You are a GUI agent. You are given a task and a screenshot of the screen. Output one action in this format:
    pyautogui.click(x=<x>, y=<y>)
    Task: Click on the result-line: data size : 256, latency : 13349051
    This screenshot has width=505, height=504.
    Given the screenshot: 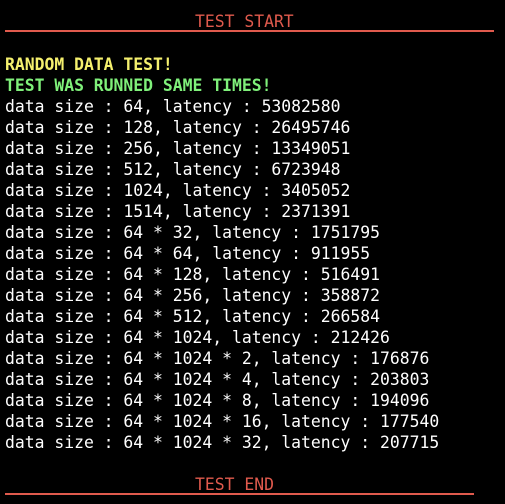 What is the action you would take?
    pyautogui.click(x=178, y=148)
    